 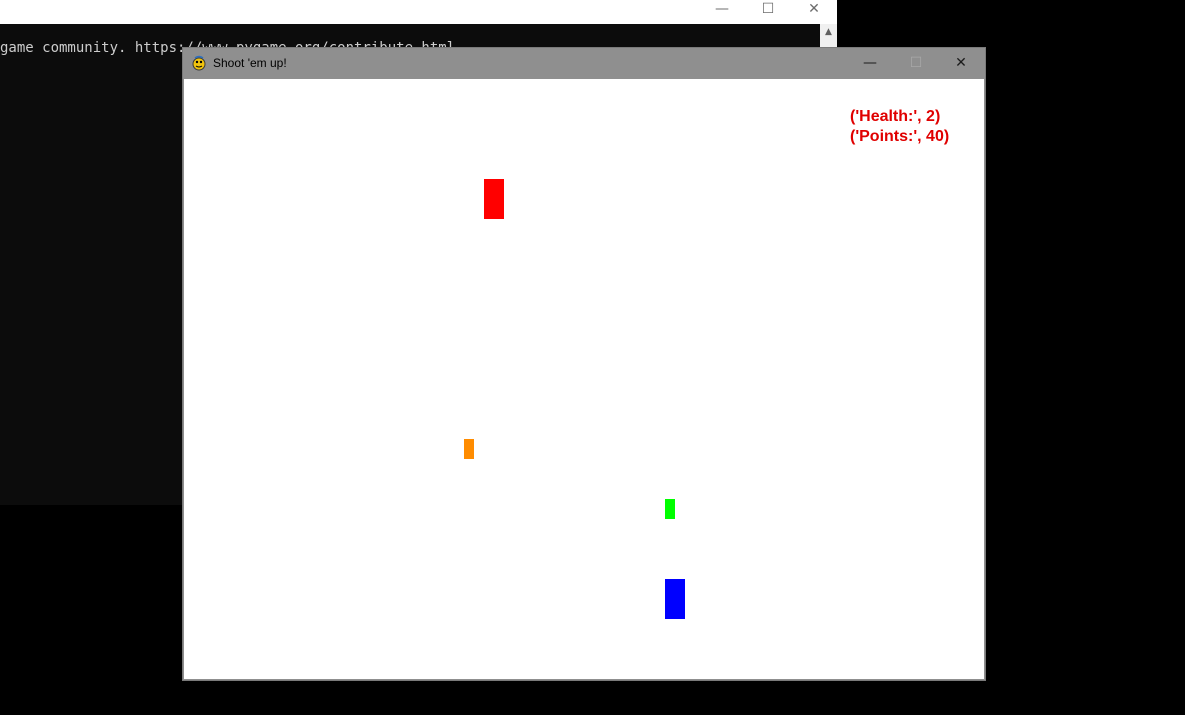 I want to click on console-titlebar: — ☐ ✕, so click(x=418, y=12).